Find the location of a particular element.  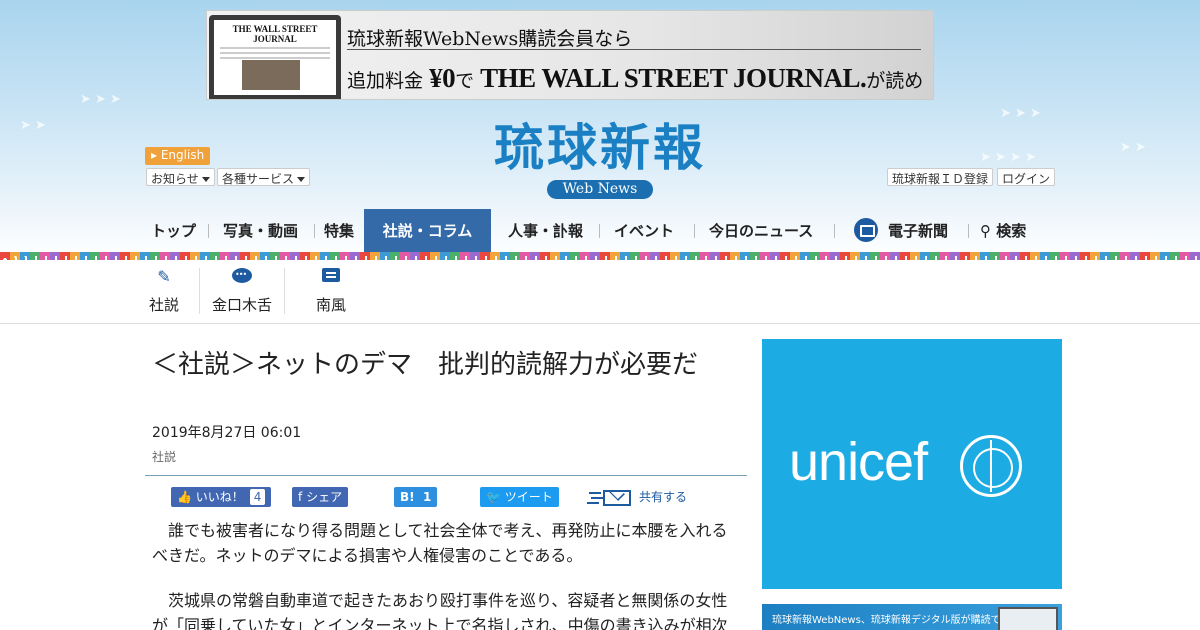

logo-name: 琉球新報 is located at coordinates (600, 147).